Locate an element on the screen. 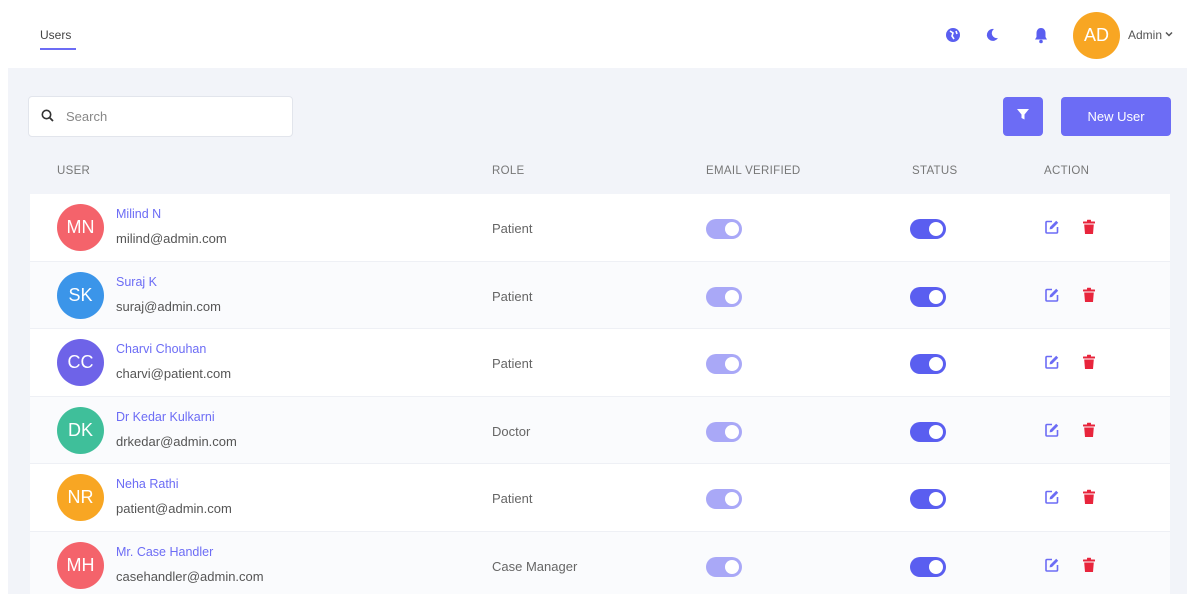  globe-icon is located at coordinates (953, 35).